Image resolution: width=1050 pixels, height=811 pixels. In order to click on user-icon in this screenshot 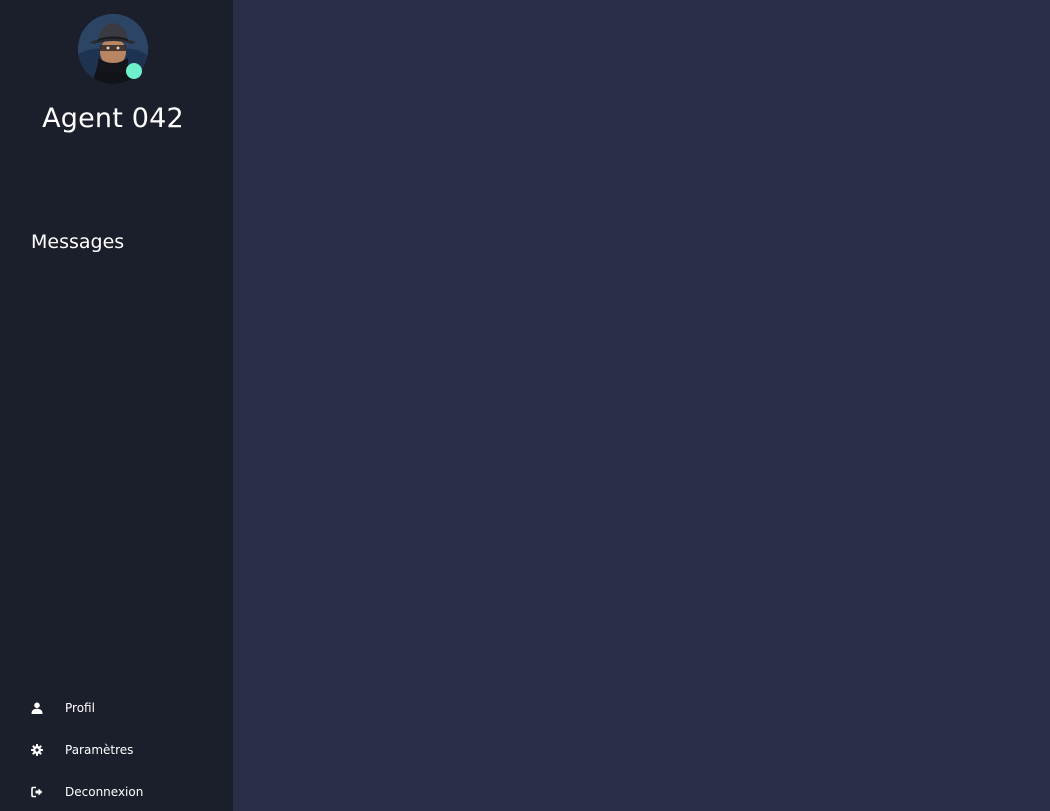, I will do `click(37, 708)`.